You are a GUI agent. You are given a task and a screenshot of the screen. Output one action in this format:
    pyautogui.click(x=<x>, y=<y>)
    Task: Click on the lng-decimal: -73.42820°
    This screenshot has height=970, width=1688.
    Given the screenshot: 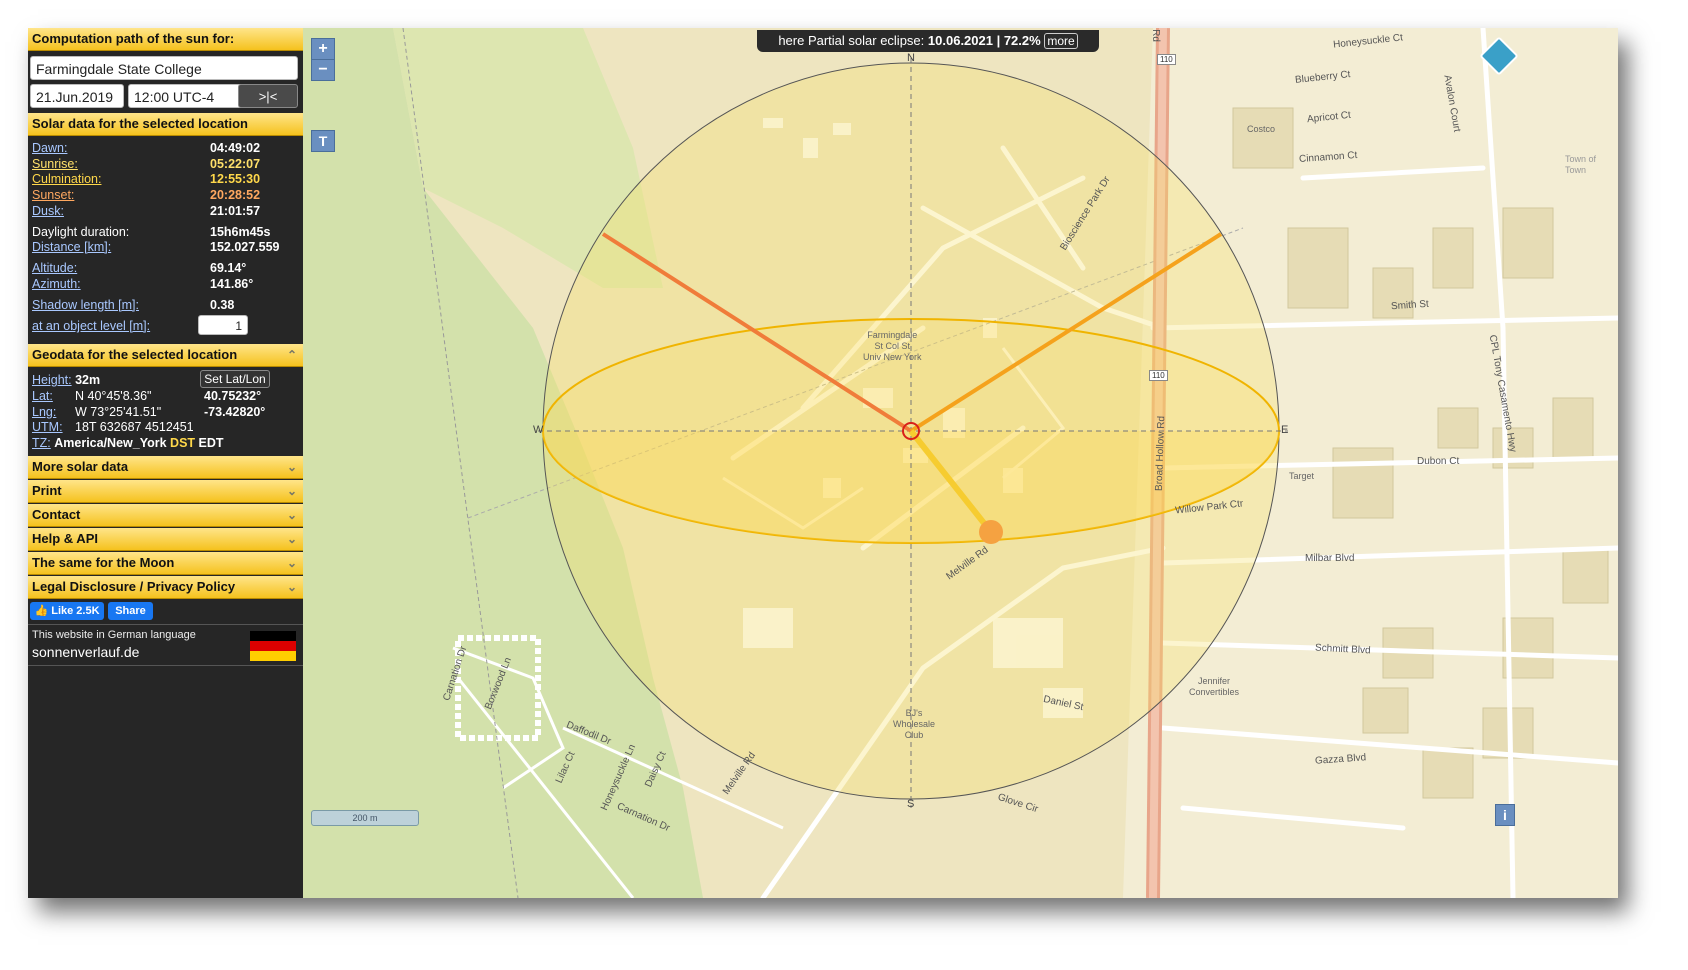 What is the action you would take?
    pyautogui.click(x=235, y=412)
    